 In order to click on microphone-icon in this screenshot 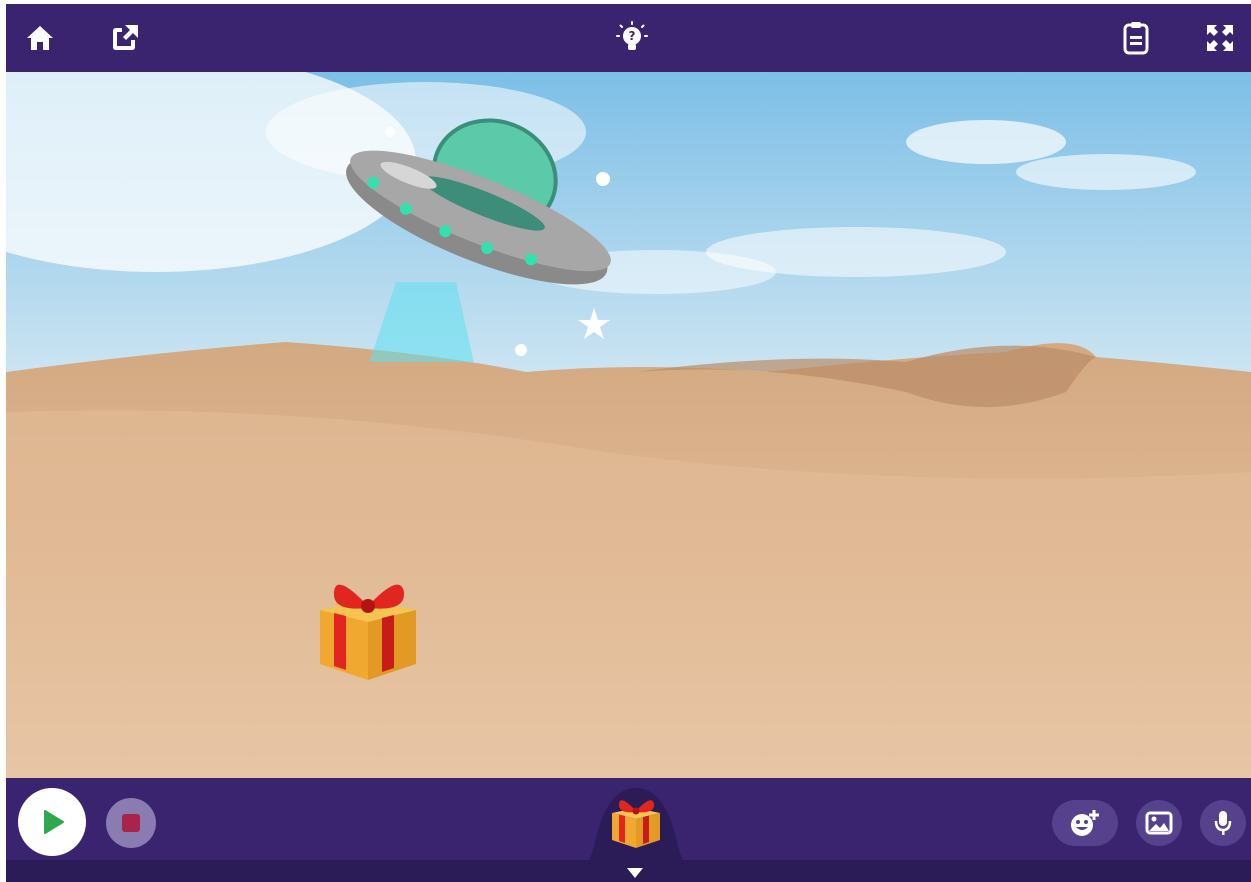, I will do `click(1223, 823)`.